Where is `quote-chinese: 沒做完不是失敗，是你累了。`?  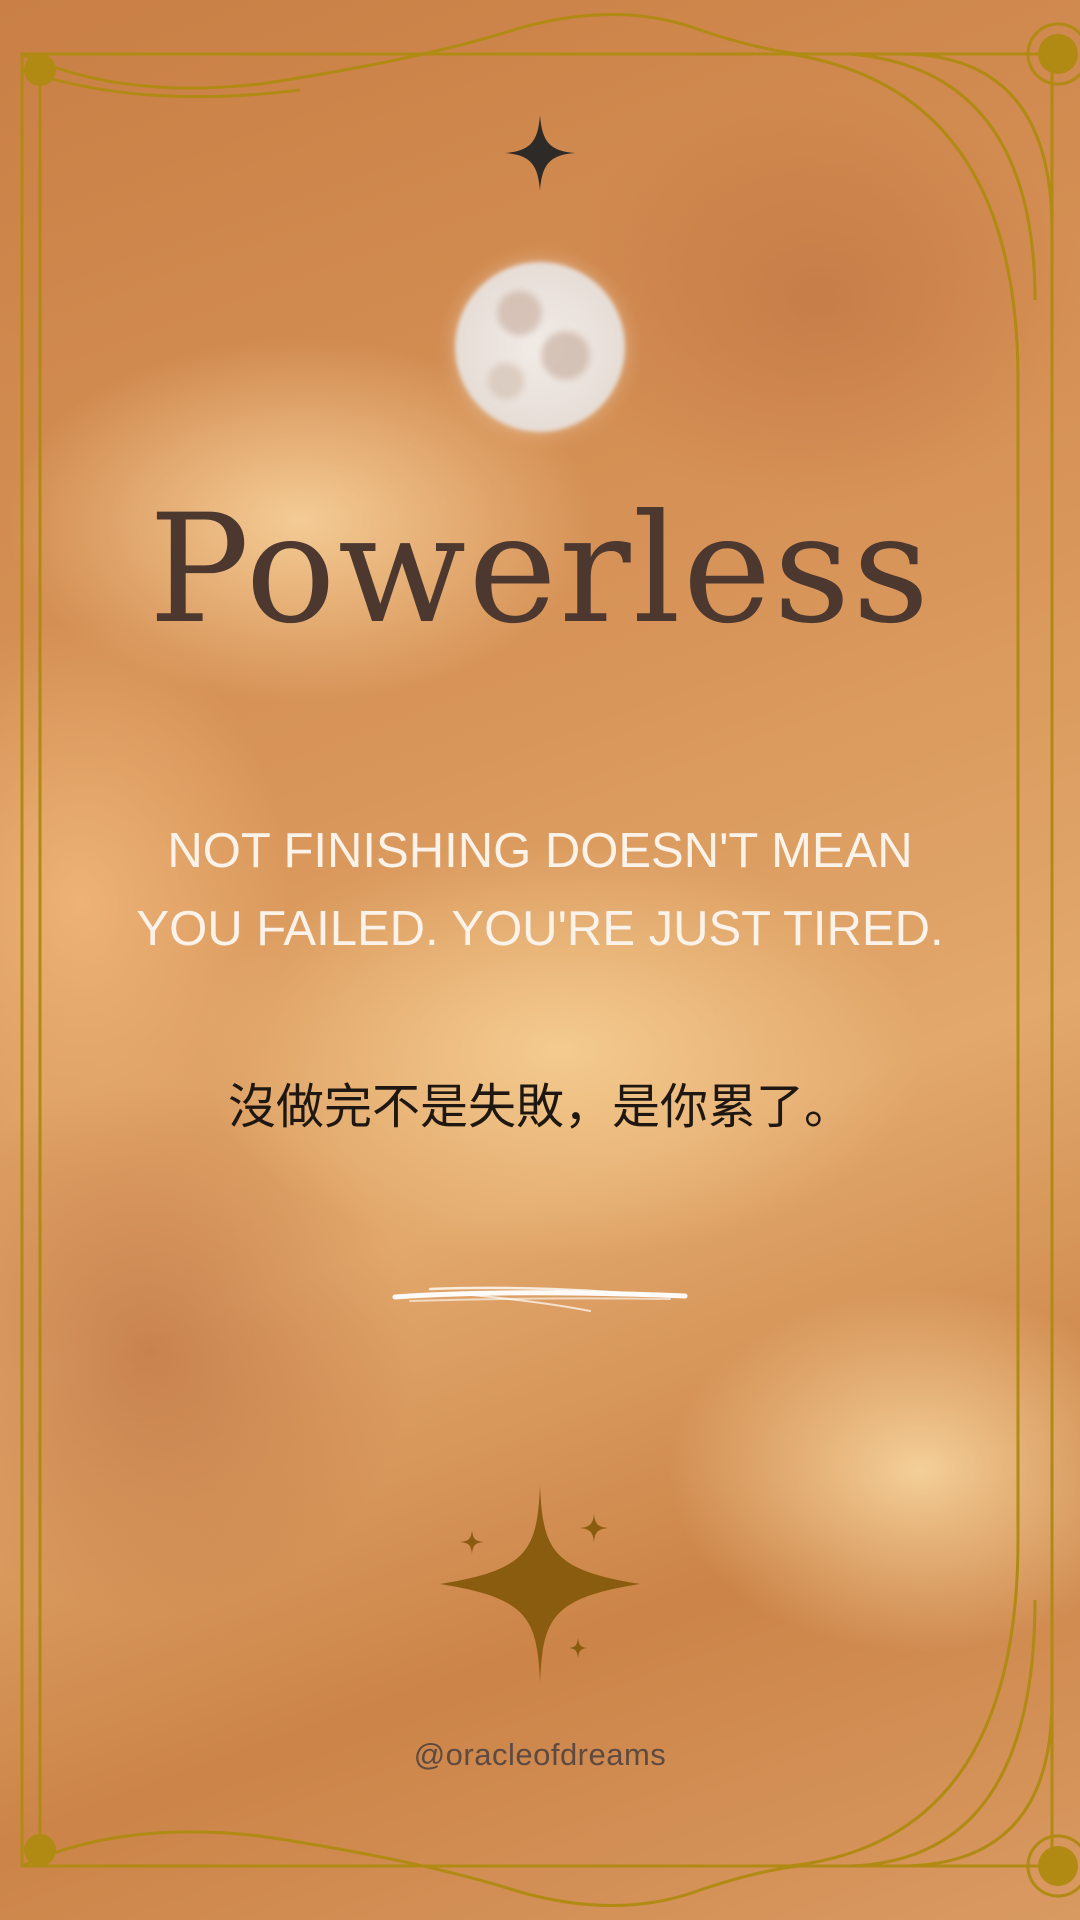 quote-chinese: 沒做完不是失敗，是你累了。 is located at coordinates (539, 1107).